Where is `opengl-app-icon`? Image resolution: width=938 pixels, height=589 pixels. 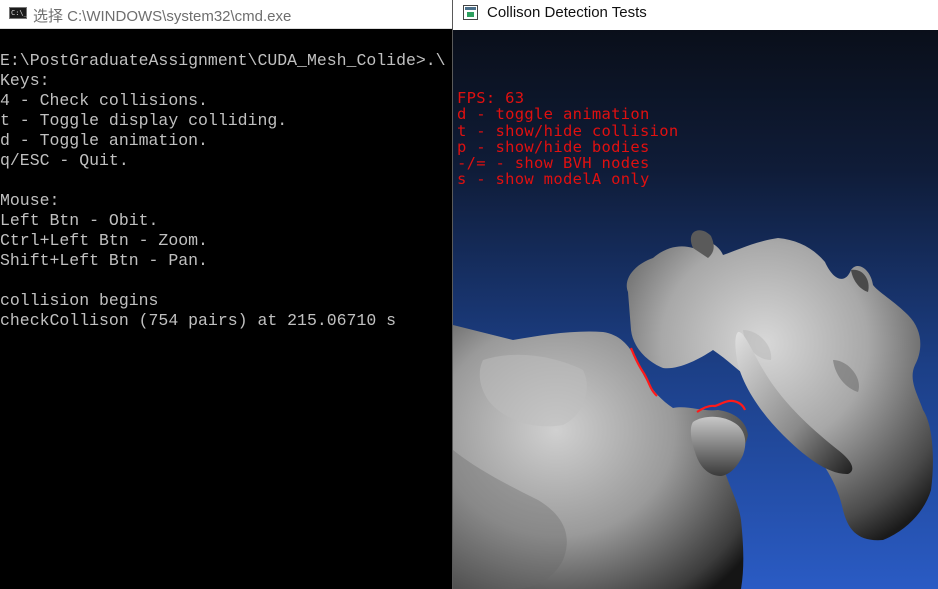
opengl-app-icon is located at coordinates (470, 12).